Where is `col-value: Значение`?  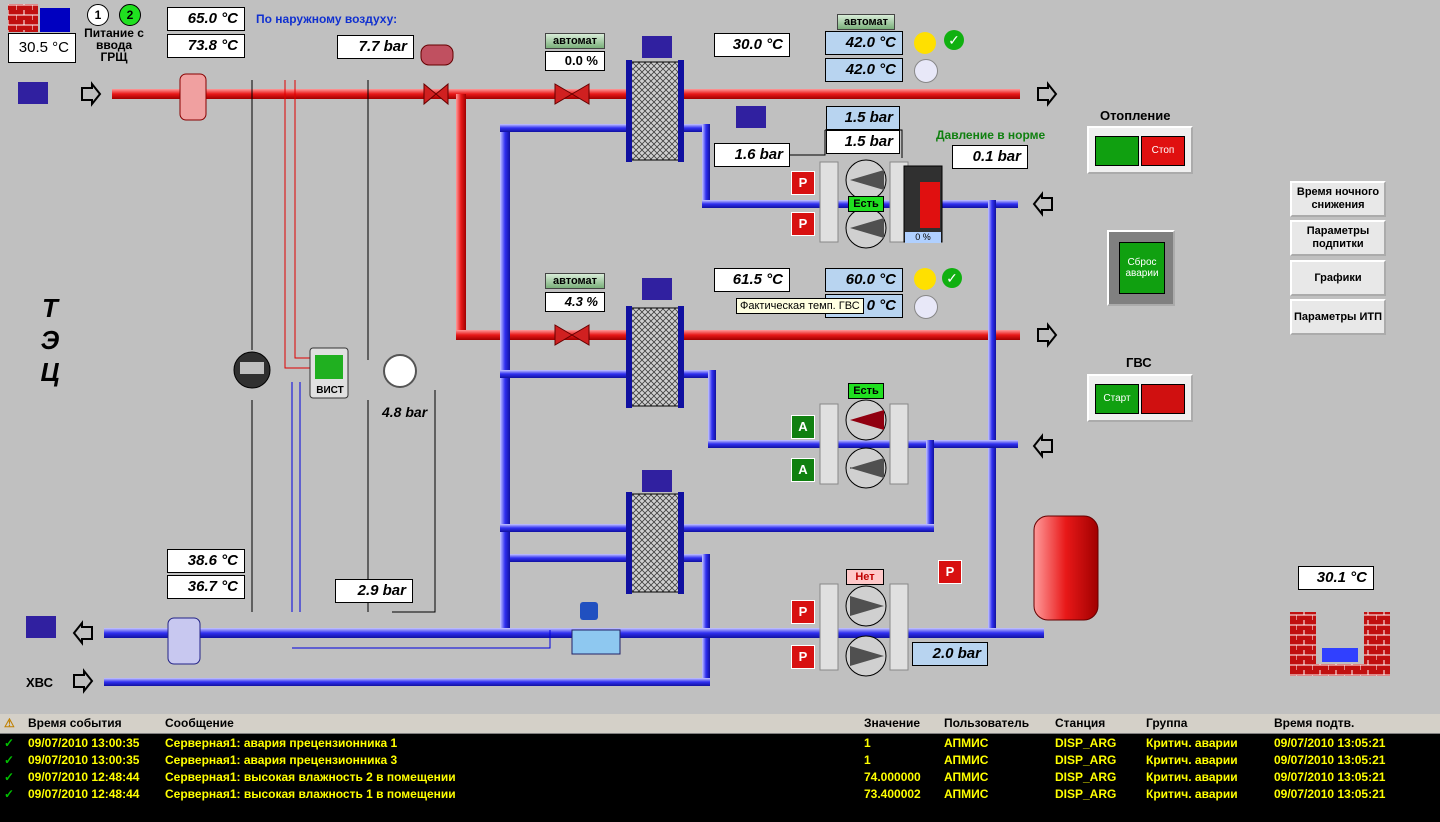 col-value: Значение is located at coordinates (892, 723).